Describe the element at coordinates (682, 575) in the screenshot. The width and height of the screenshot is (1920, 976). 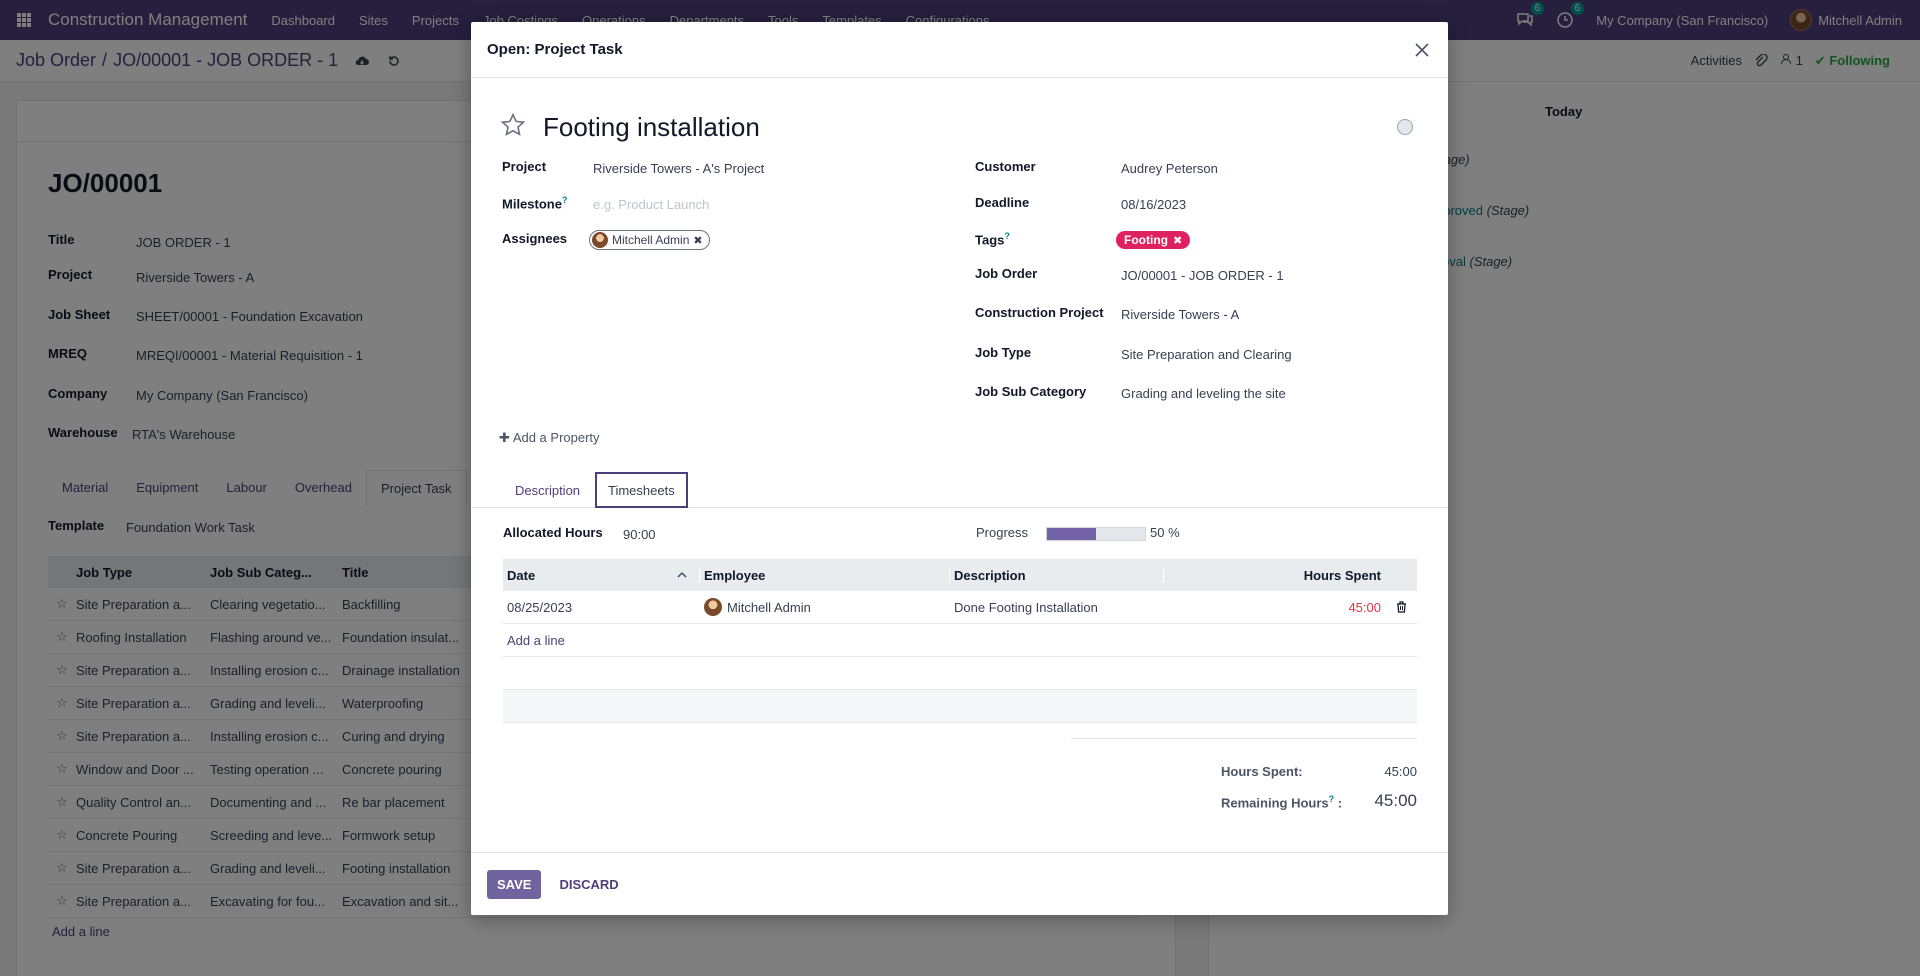
I see `sort-ascending-icon` at that location.